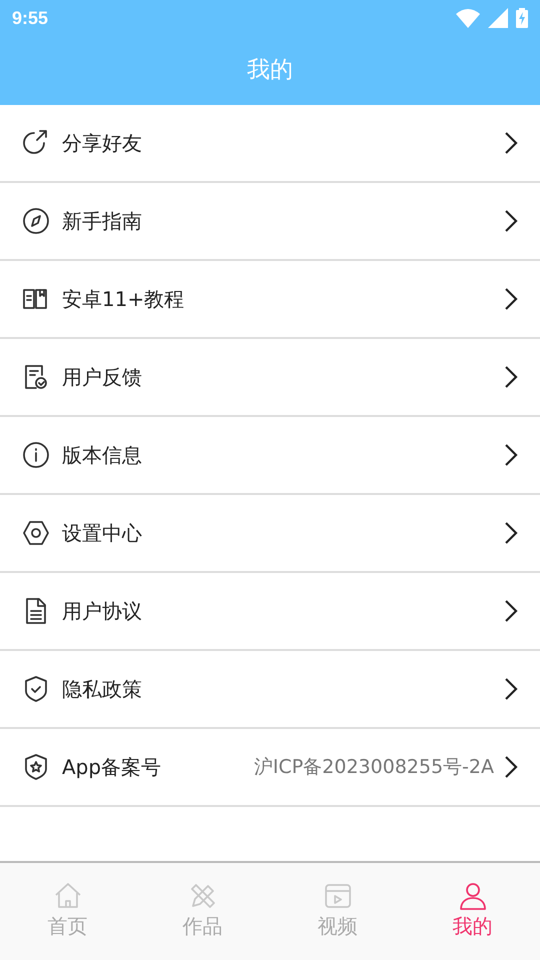  I want to click on menu-item: 分享好友, so click(270, 144).